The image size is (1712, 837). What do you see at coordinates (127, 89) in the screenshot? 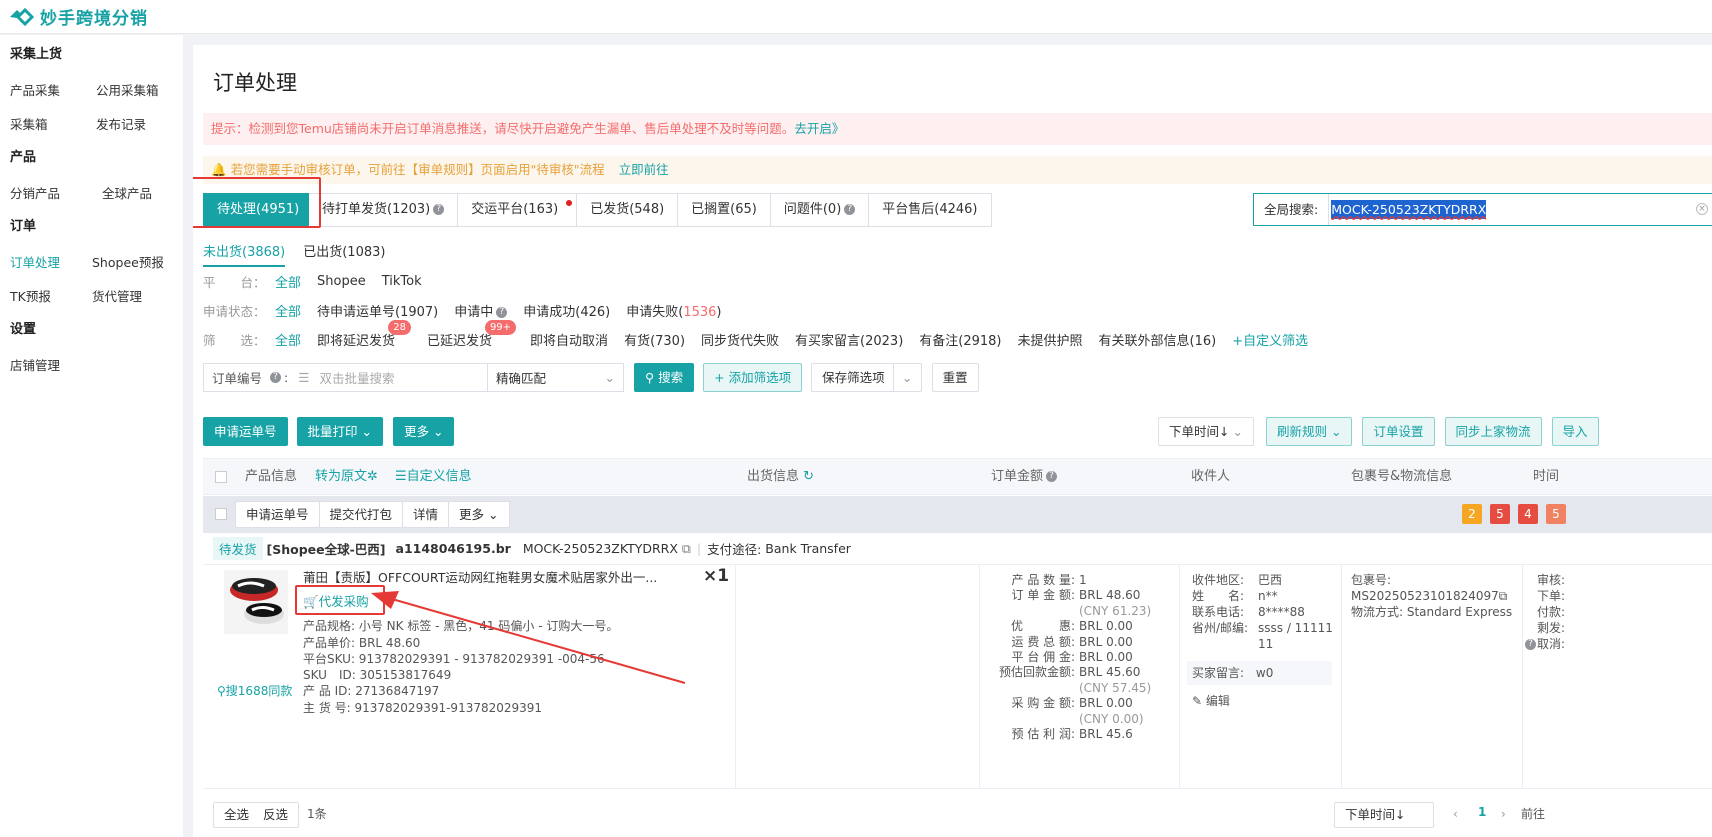
I see `sidebar-item-public-box: 公用采集箱` at bounding box center [127, 89].